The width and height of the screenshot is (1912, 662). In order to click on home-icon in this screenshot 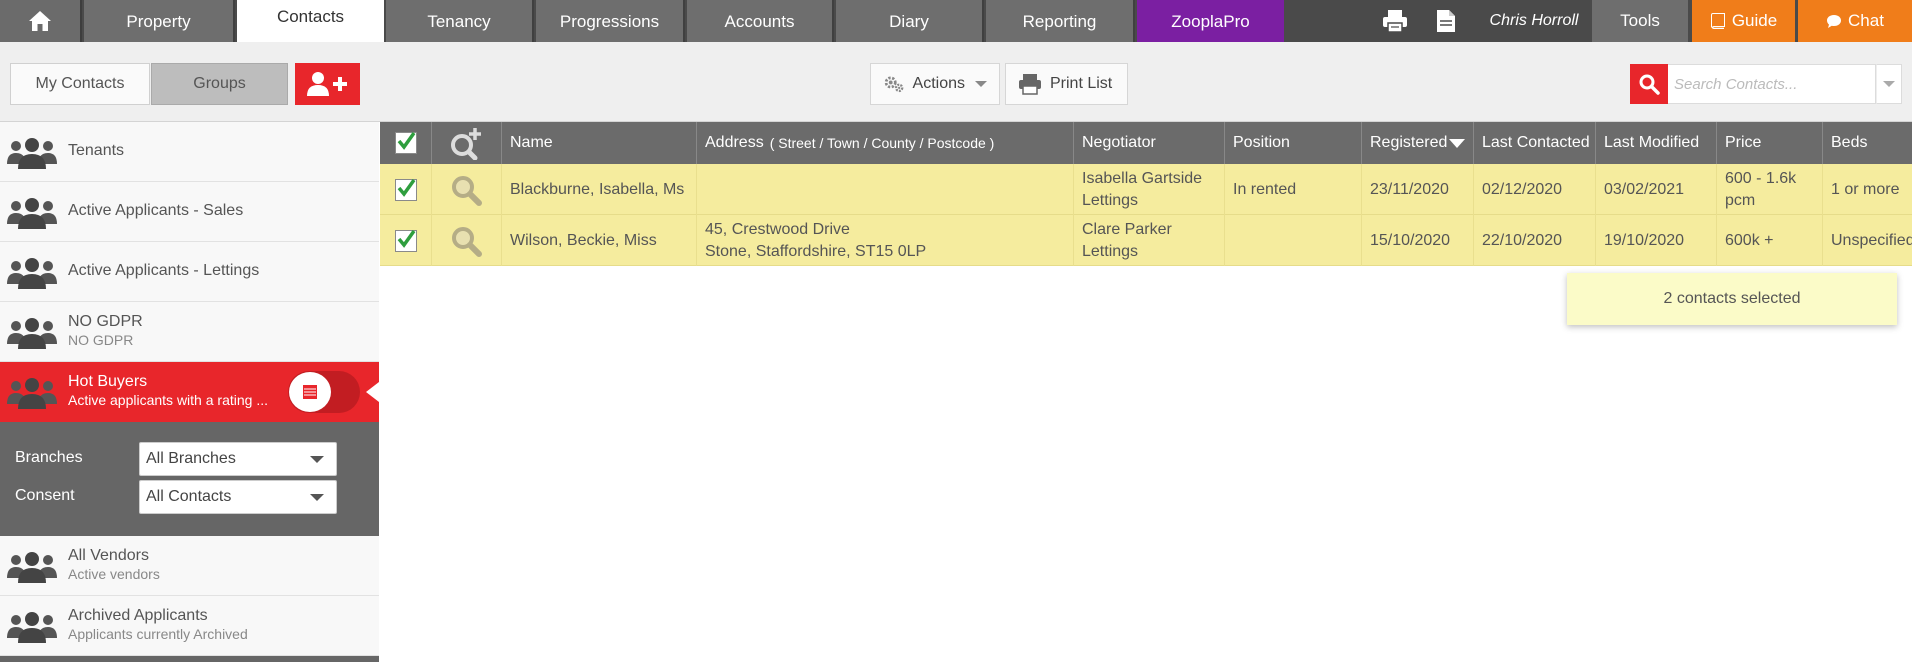, I will do `click(40, 21)`.